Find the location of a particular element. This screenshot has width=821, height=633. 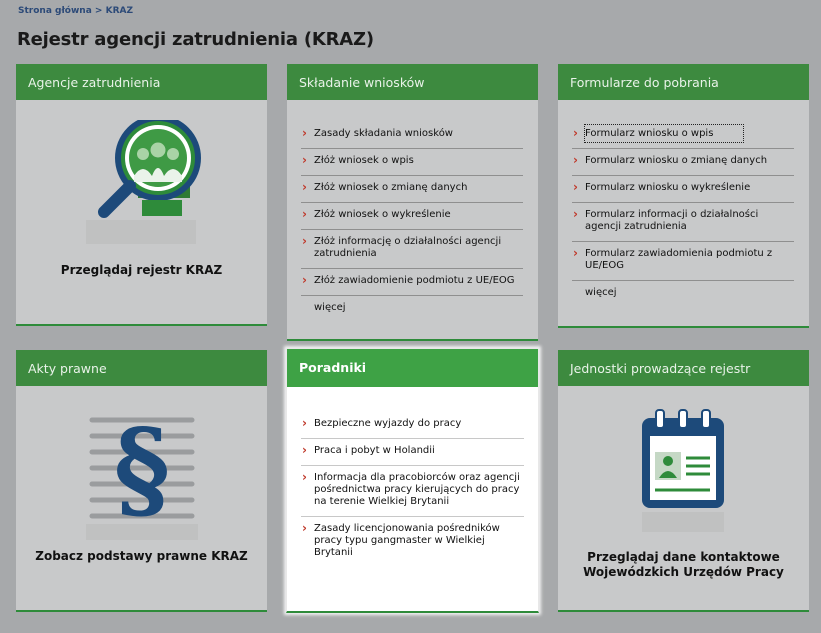

list-item: Złóż wniosek o zmianę danych is located at coordinates (412, 189).